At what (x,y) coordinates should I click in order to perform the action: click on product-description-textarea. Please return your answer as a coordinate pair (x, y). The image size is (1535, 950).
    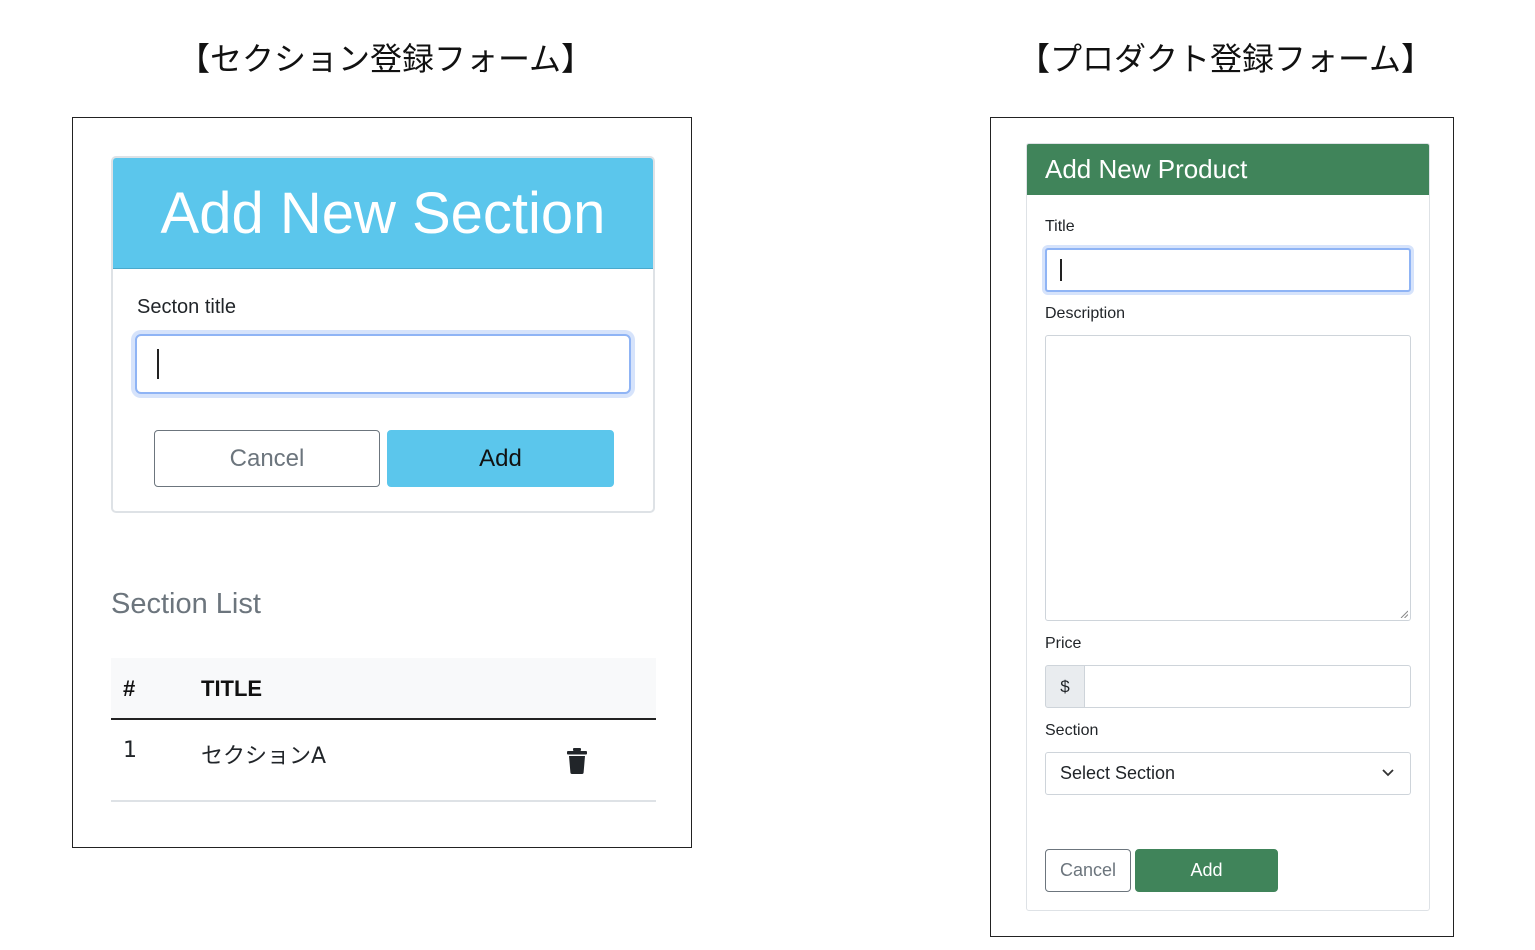
    Looking at the image, I should click on (1228, 478).